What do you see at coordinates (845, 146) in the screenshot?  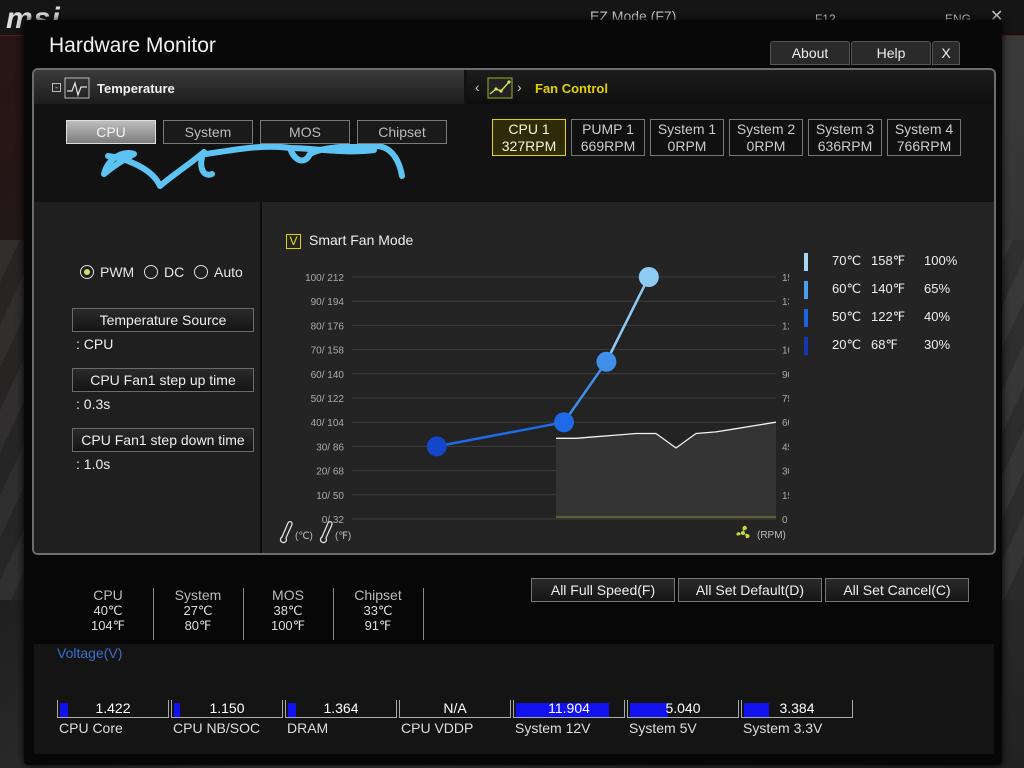 I see `fan-rpm: 636RPM` at bounding box center [845, 146].